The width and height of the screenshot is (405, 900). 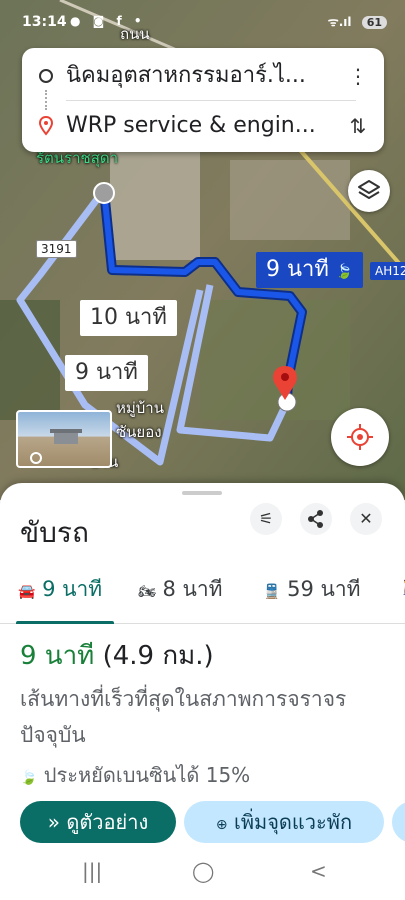 What do you see at coordinates (358, 76) in the screenshot?
I see `more-options-icon: ⋮` at bounding box center [358, 76].